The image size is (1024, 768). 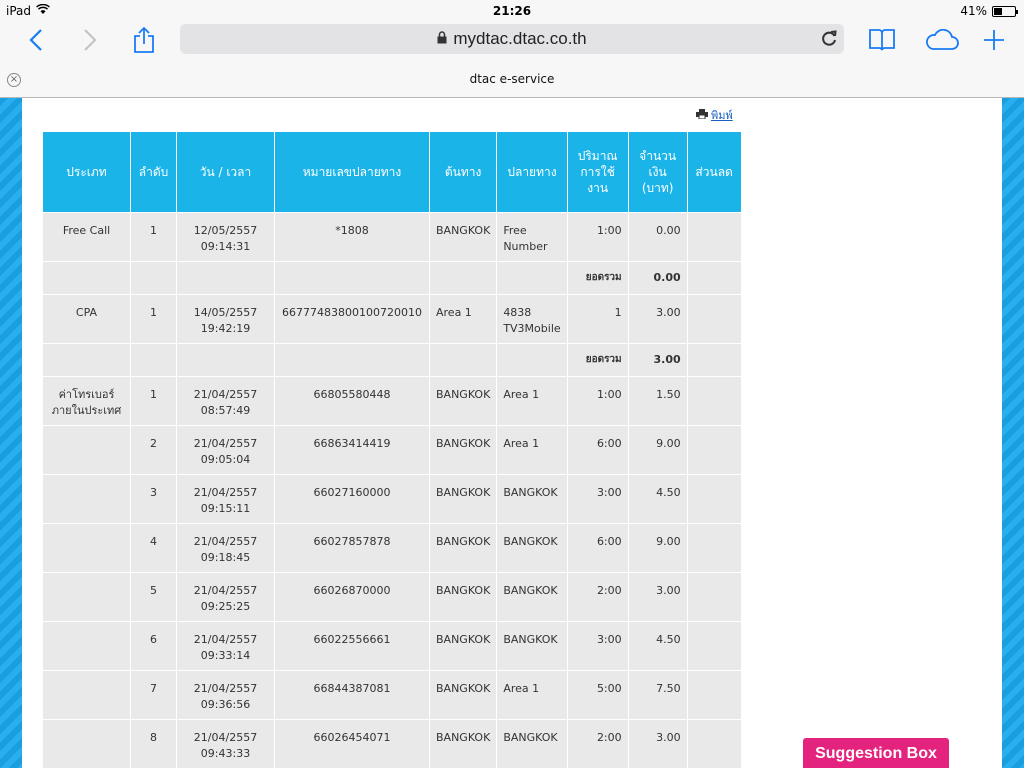 I want to click on column-header: จำนวน เงิน (บาท), so click(x=657, y=172).